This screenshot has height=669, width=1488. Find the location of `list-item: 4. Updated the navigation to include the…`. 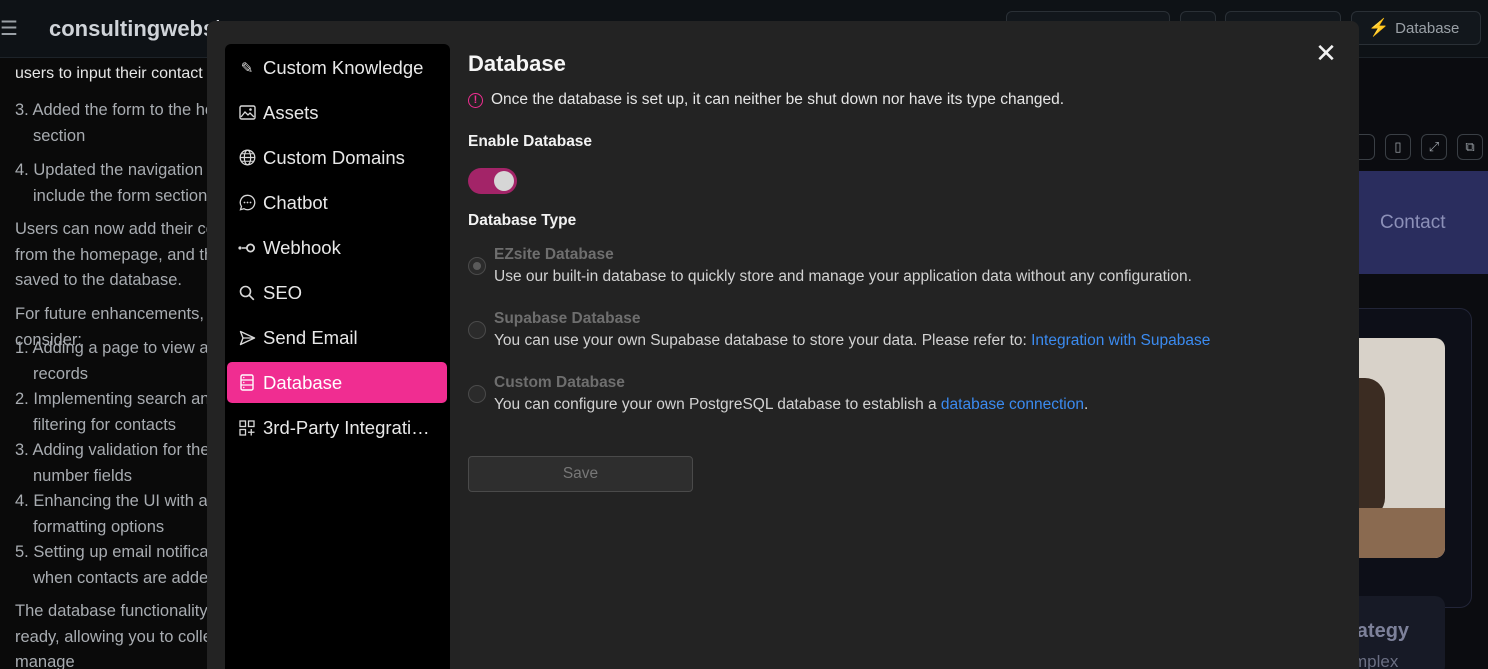

list-item: 4. Updated the navigation to include the… is located at coordinates (115, 183).